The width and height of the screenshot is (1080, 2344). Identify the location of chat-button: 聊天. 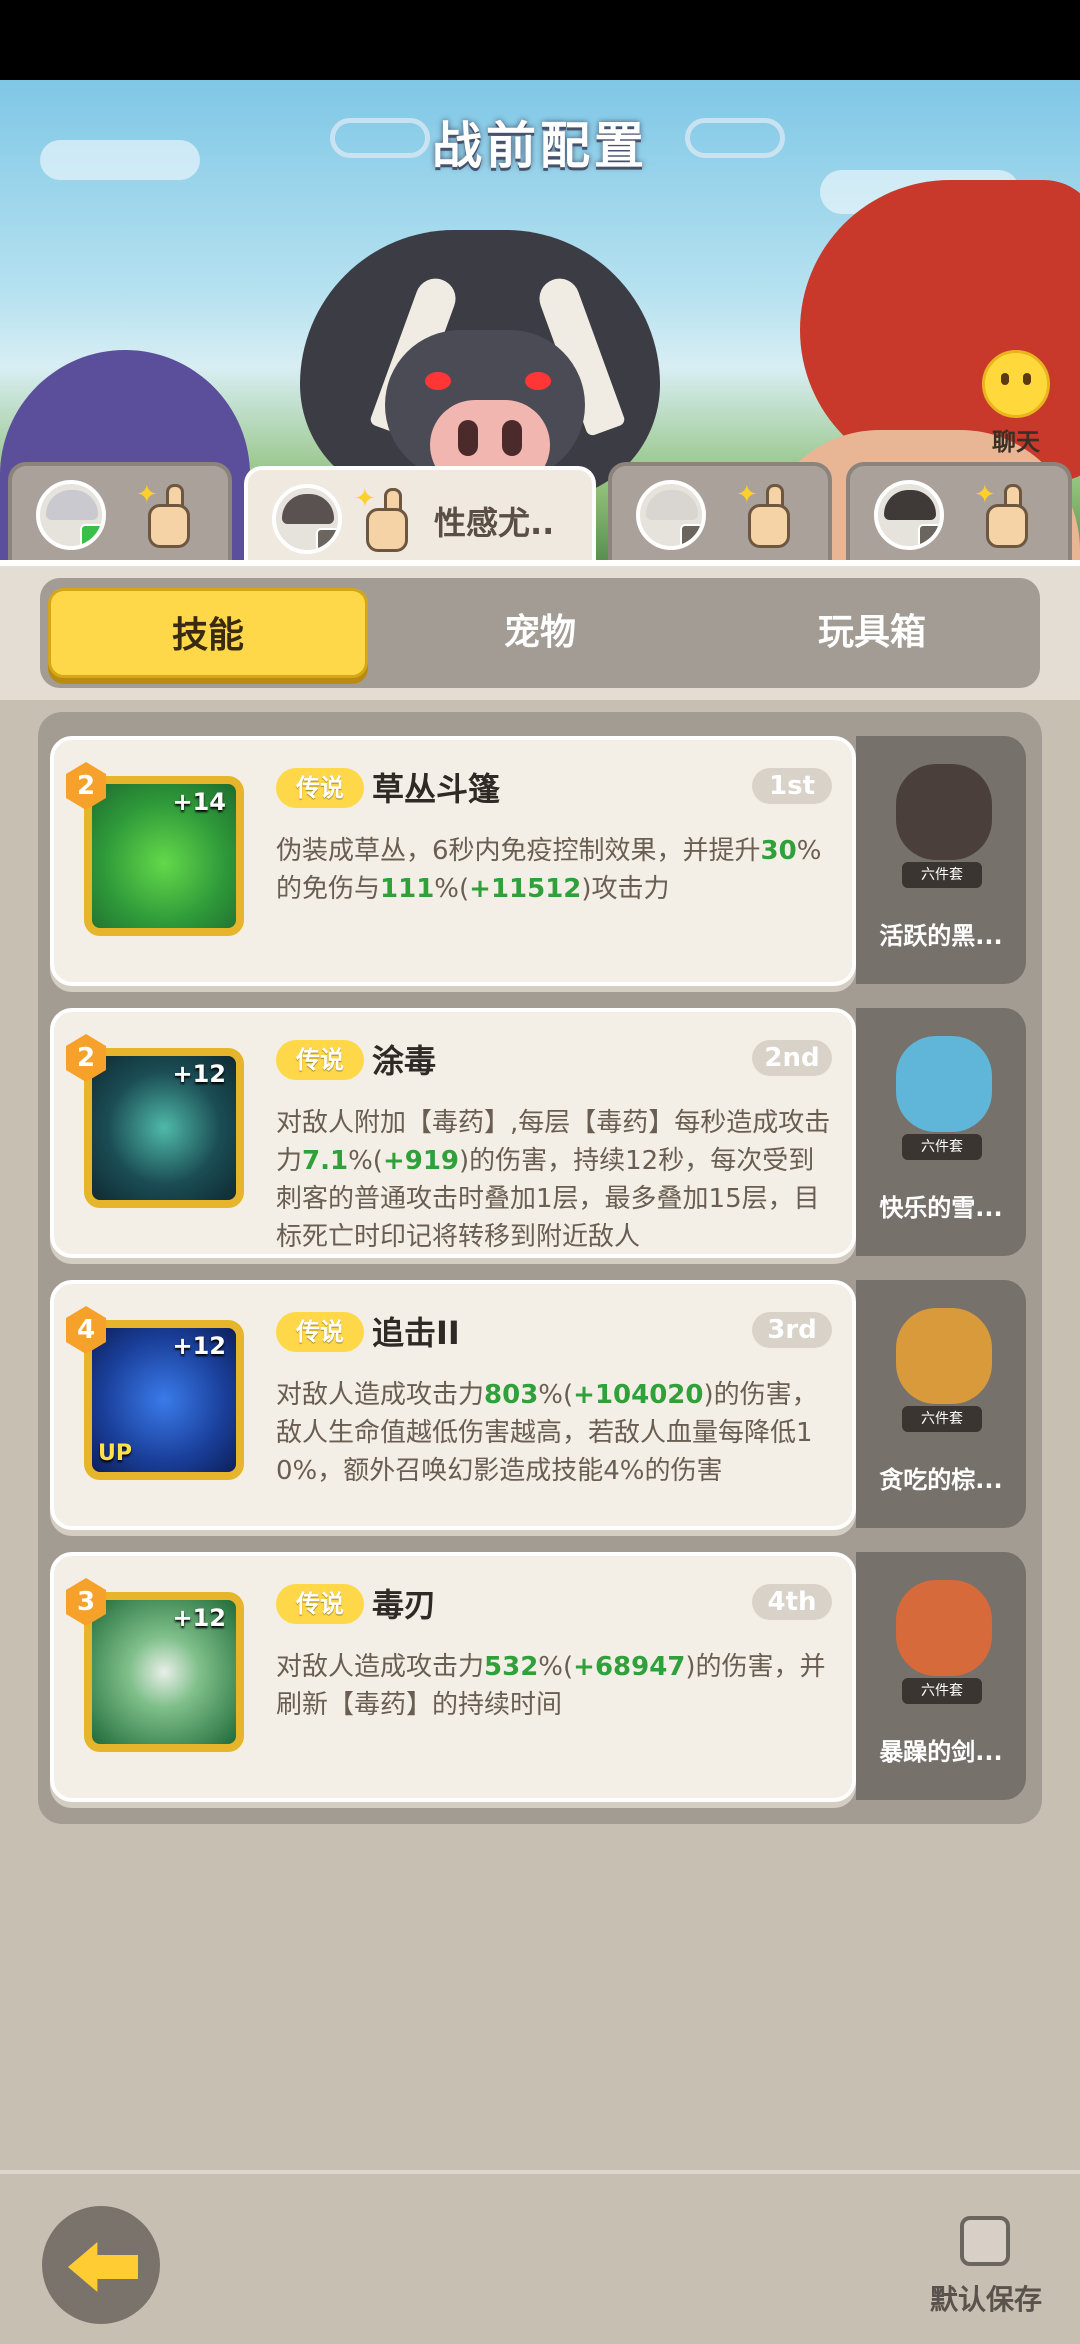
(1016, 403).